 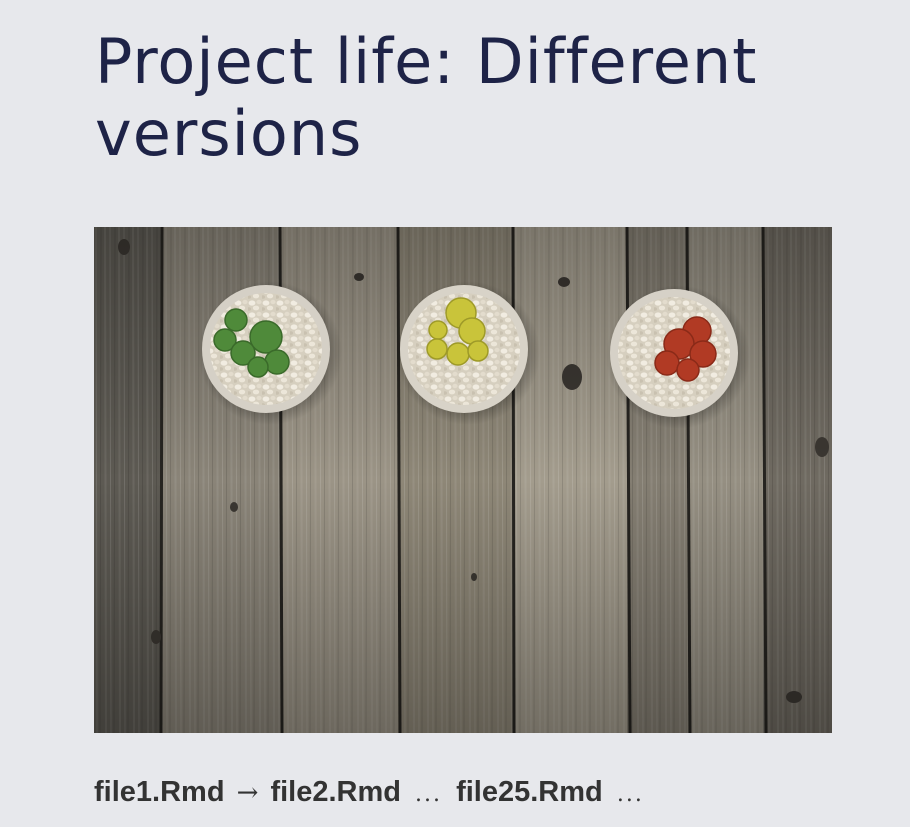 I want to click on caption-arrow: →, so click(x=247, y=793).